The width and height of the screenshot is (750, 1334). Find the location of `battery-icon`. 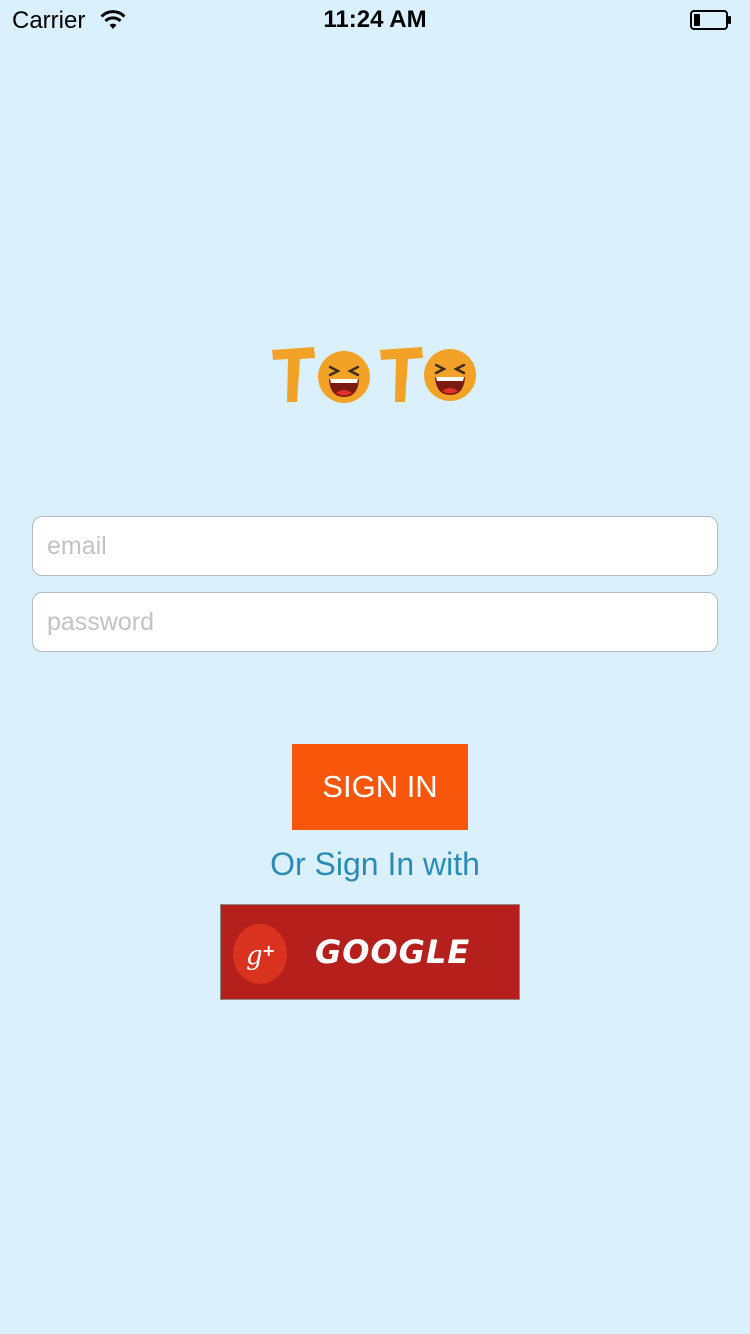

battery-icon is located at coordinates (710, 20).